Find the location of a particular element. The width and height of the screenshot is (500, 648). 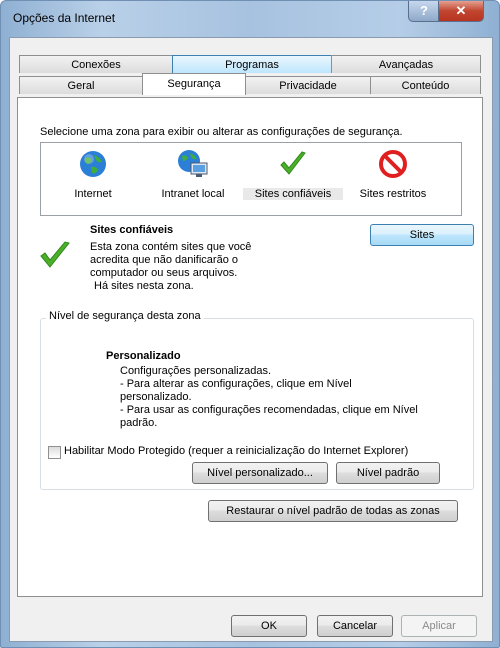

zone-description-line: acredita que não danificarão o is located at coordinates (164, 260).